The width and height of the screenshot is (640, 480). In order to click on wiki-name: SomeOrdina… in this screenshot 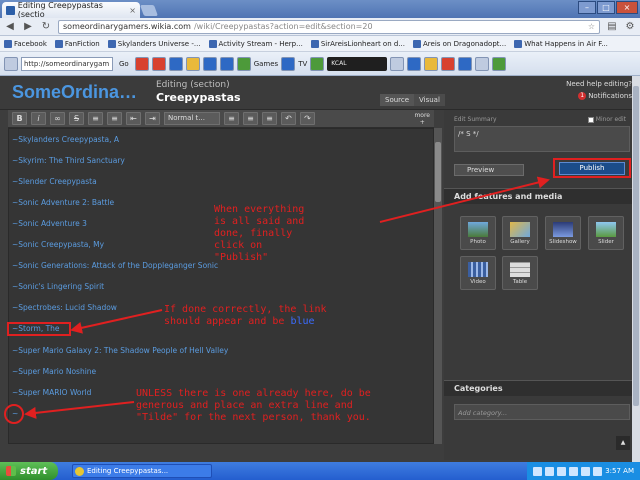, I will do `click(74, 92)`.